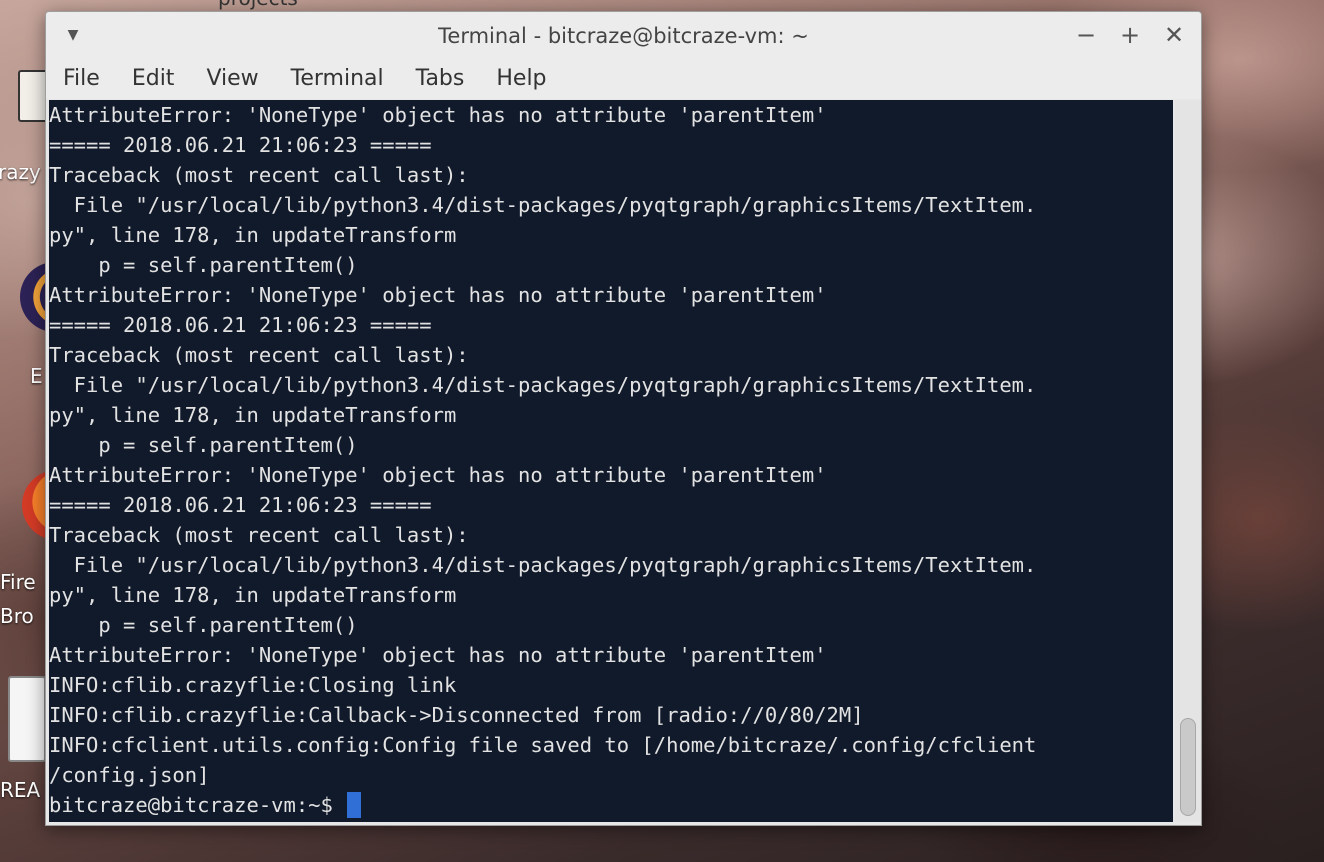 Image resolution: width=1324 pixels, height=862 pixels. I want to click on maximize-icon: +, so click(1130, 35).